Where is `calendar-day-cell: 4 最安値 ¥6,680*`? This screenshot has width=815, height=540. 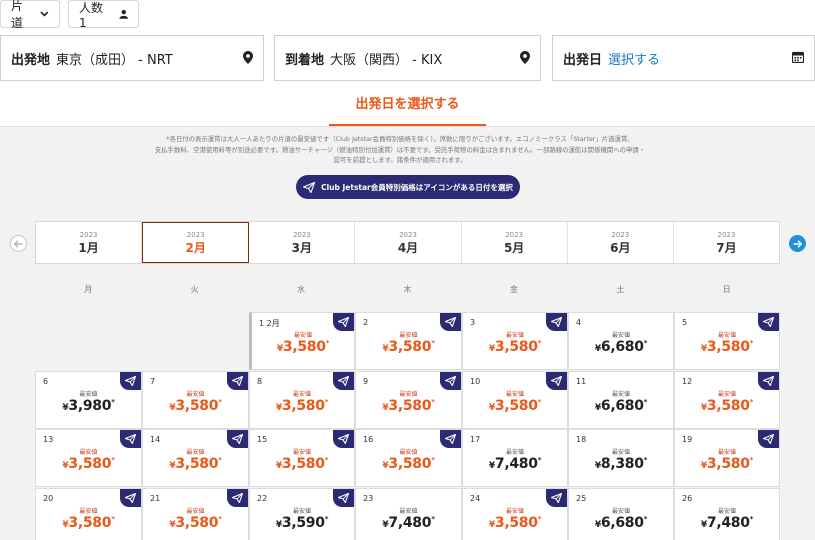
calendar-day-cell: 4 最安値 ¥6,680* is located at coordinates (621, 341).